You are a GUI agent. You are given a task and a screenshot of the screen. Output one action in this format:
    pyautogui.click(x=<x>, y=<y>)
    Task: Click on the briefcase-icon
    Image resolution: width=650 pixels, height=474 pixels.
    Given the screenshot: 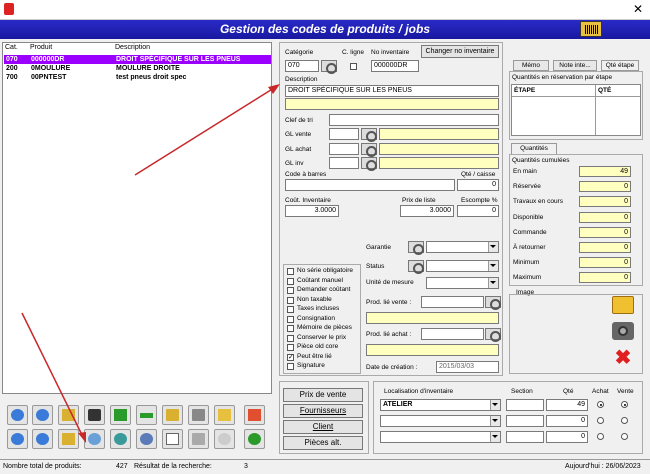 What is the action you would take?
    pyautogui.click(x=94, y=415)
    